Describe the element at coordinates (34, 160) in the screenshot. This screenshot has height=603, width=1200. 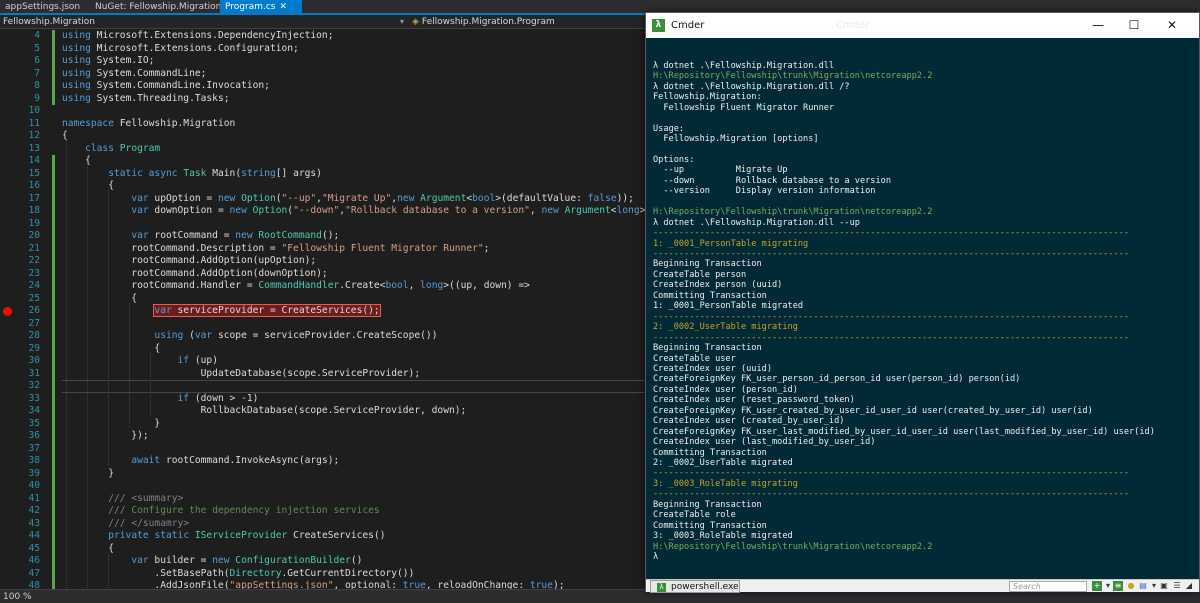
I see `line-number: 14` at that location.